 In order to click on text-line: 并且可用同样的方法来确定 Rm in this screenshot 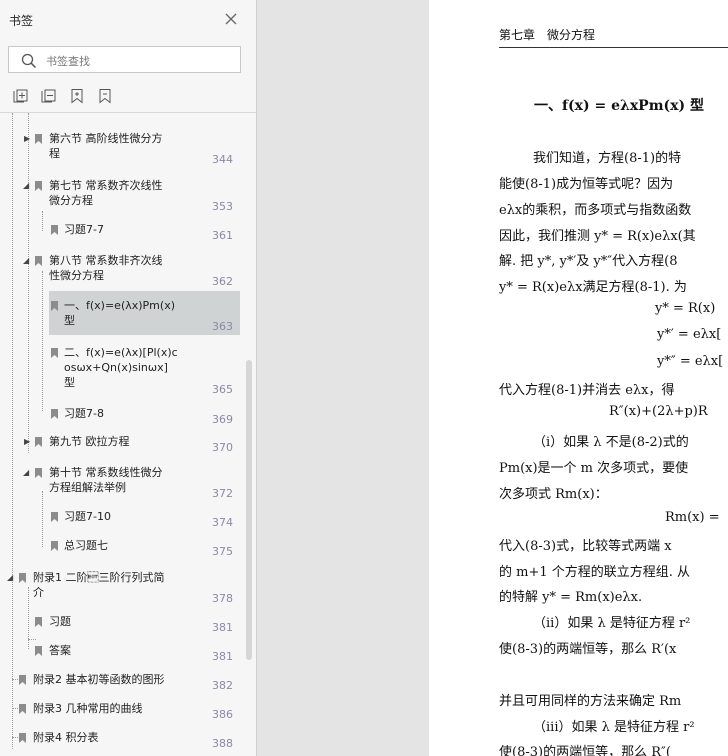, I will do `click(590, 701)`.